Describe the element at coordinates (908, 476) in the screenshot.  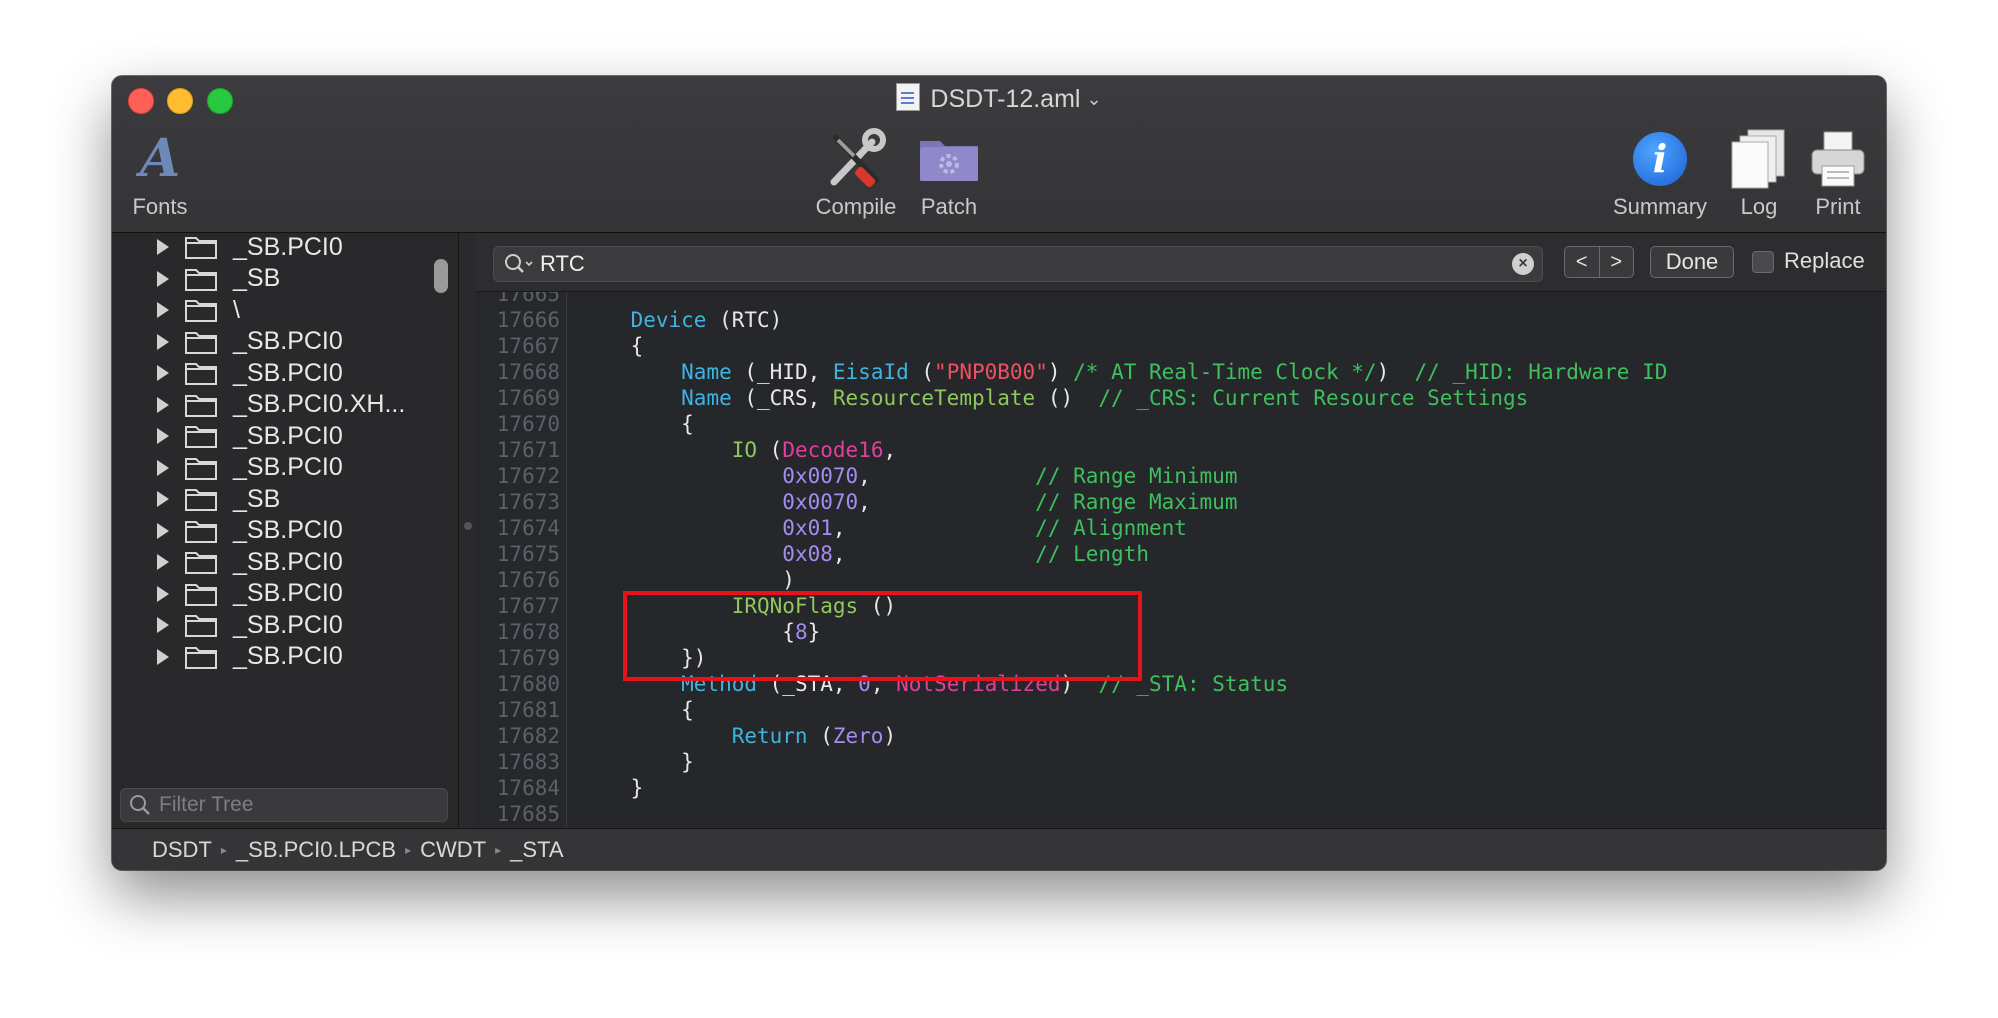
I see `code-line: 0x0070, // Range Minimum` at that location.